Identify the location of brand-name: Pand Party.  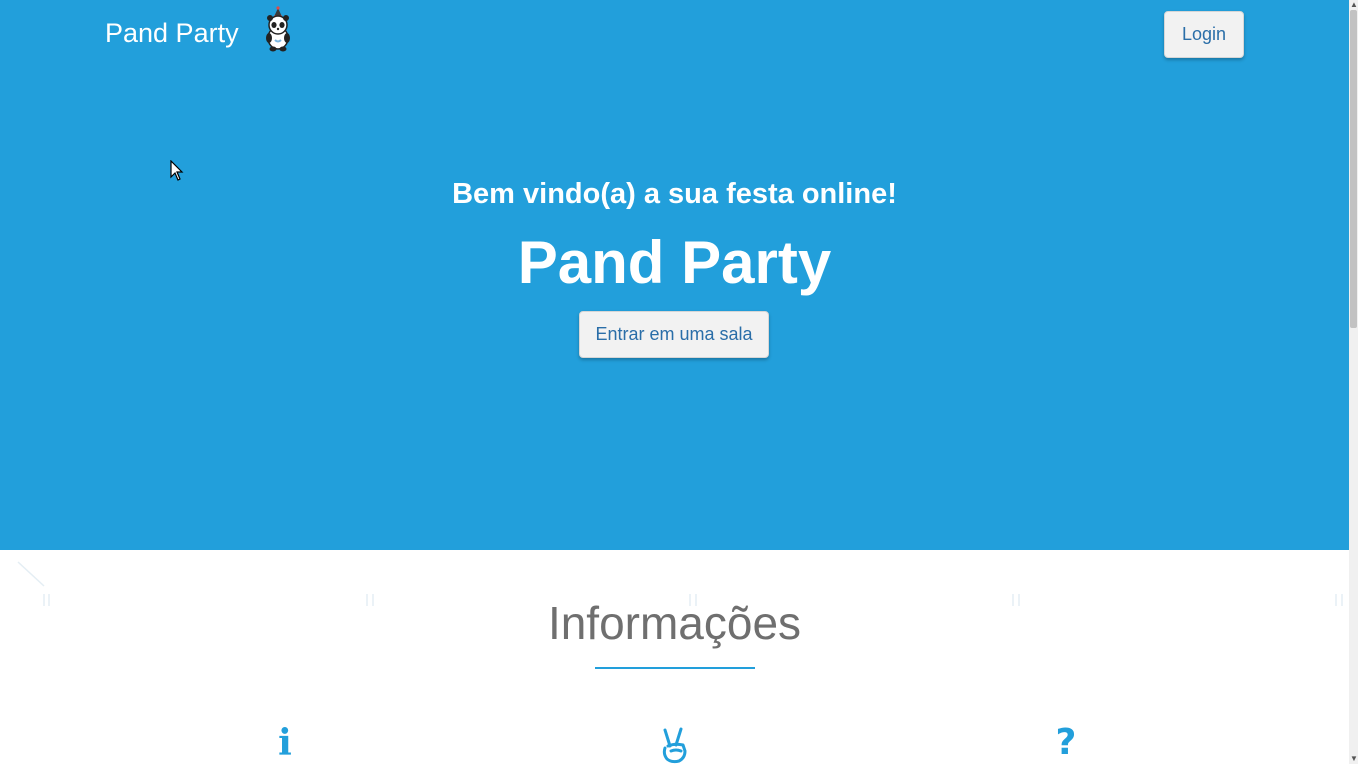
(172, 33).